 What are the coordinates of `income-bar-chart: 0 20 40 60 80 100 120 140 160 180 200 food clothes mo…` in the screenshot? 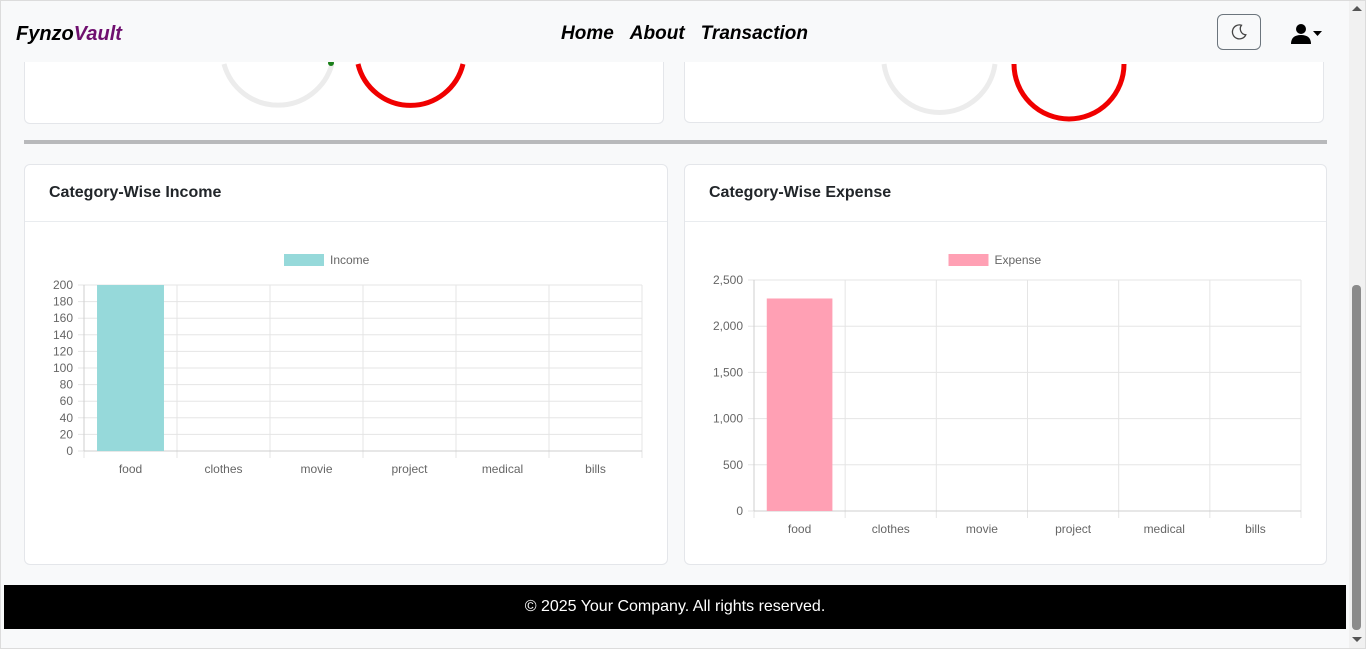 It's located at (348, 364).